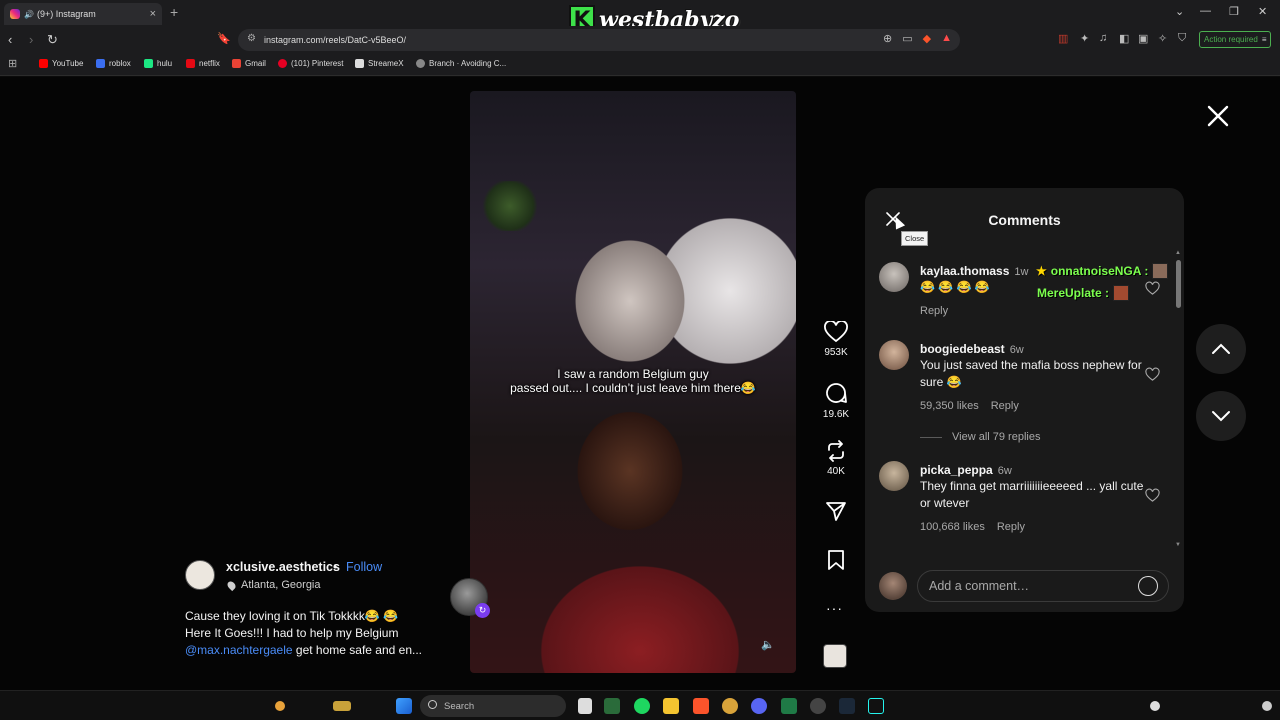  What do you see at coordinates (974, 271) in the screenshot?
I see `comment-username: kaylaa.thomass 1w` at bounding box center [974, 271].